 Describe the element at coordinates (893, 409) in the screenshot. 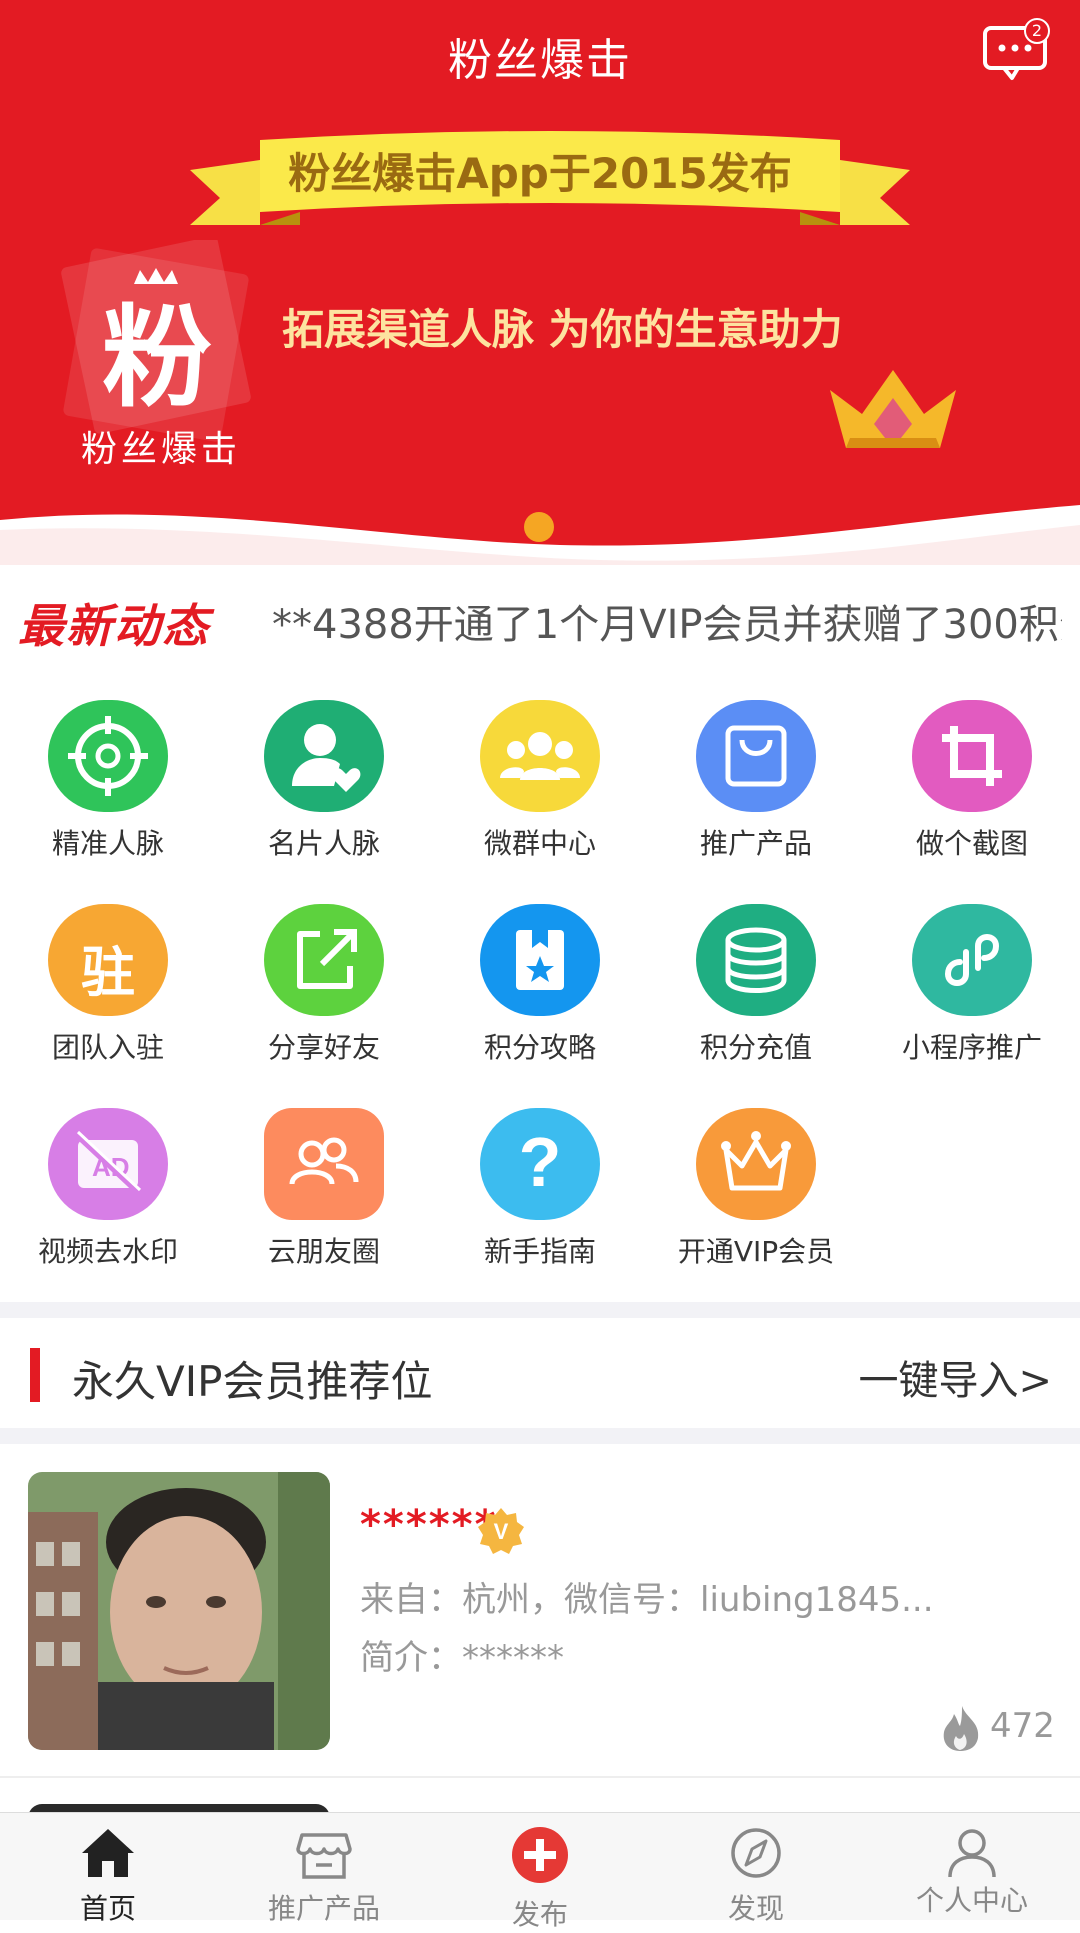

I see `gold-crown-icon` at that location.